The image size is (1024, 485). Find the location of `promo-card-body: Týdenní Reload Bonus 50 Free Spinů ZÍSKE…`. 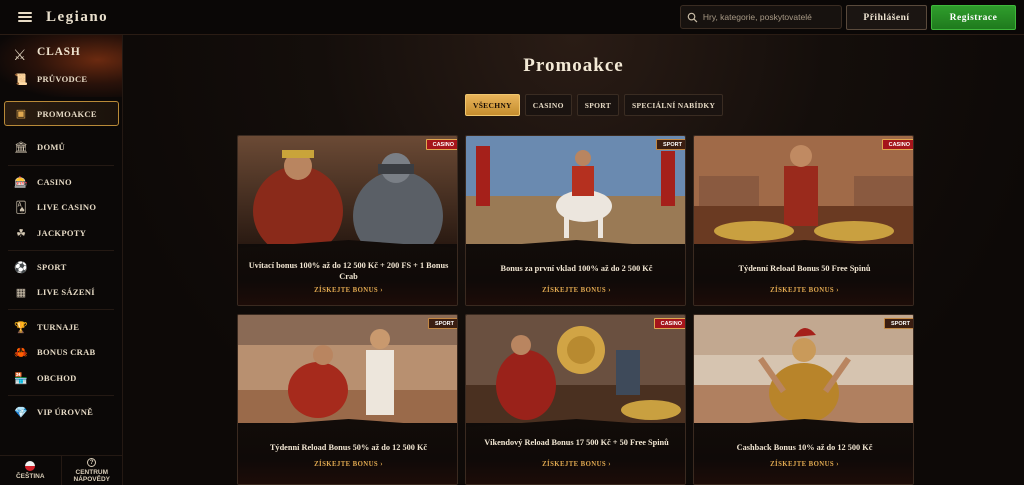

promo-card-body: Týdenní Reload Bonus 50 Free Spinů ZÍSKE… is located at coordinates (803, 272).